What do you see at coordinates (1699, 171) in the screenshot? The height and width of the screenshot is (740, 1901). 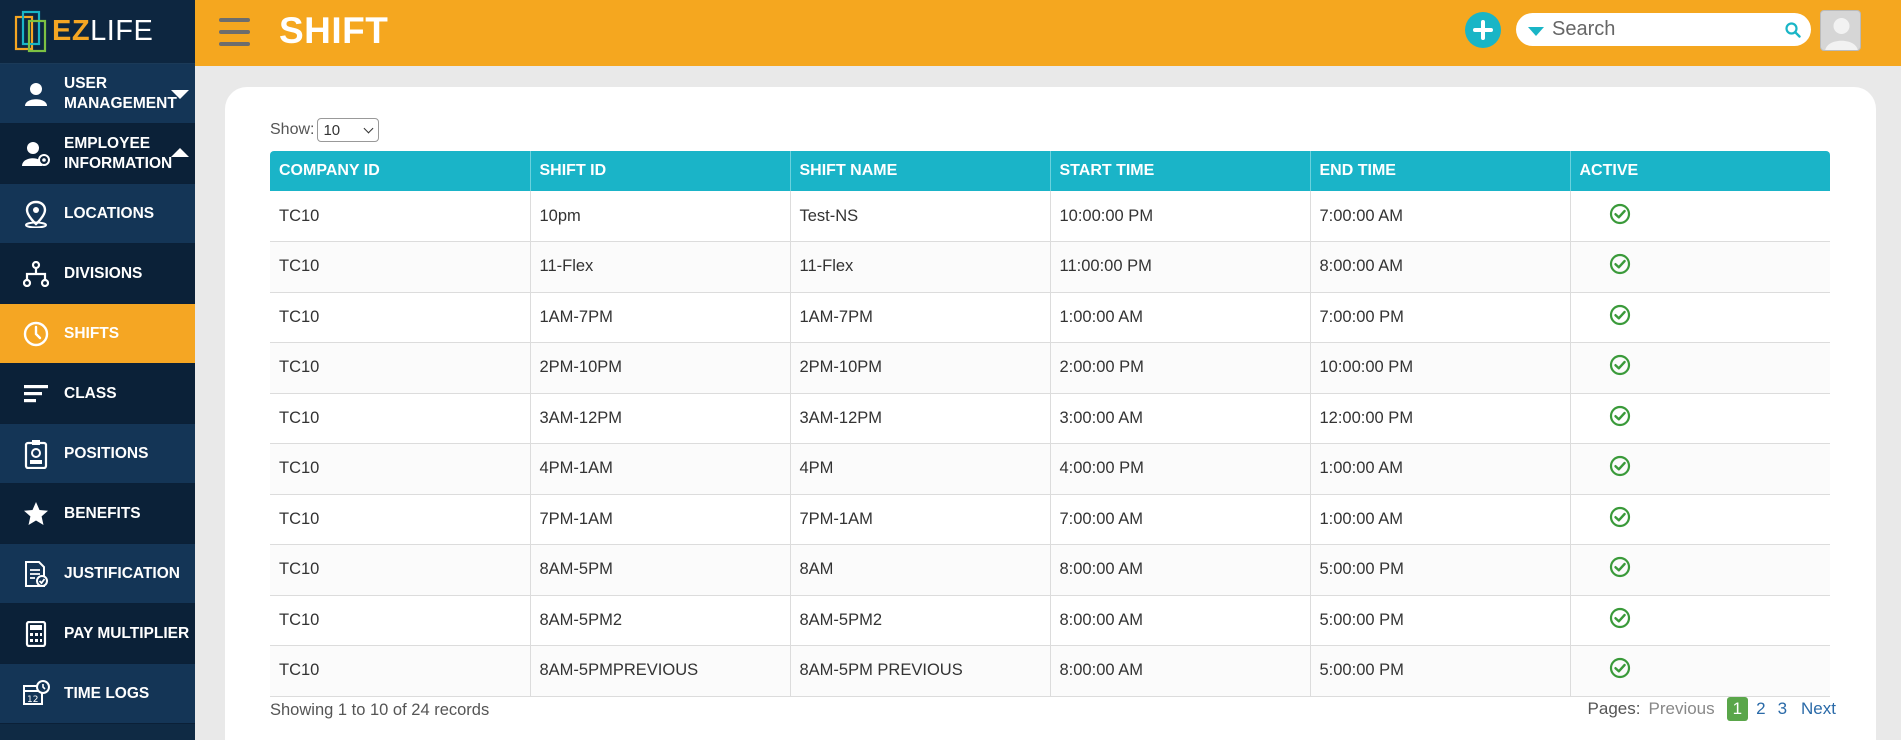 I see `column-header-active: ACTIVE` at bounding box center [1699, 171].